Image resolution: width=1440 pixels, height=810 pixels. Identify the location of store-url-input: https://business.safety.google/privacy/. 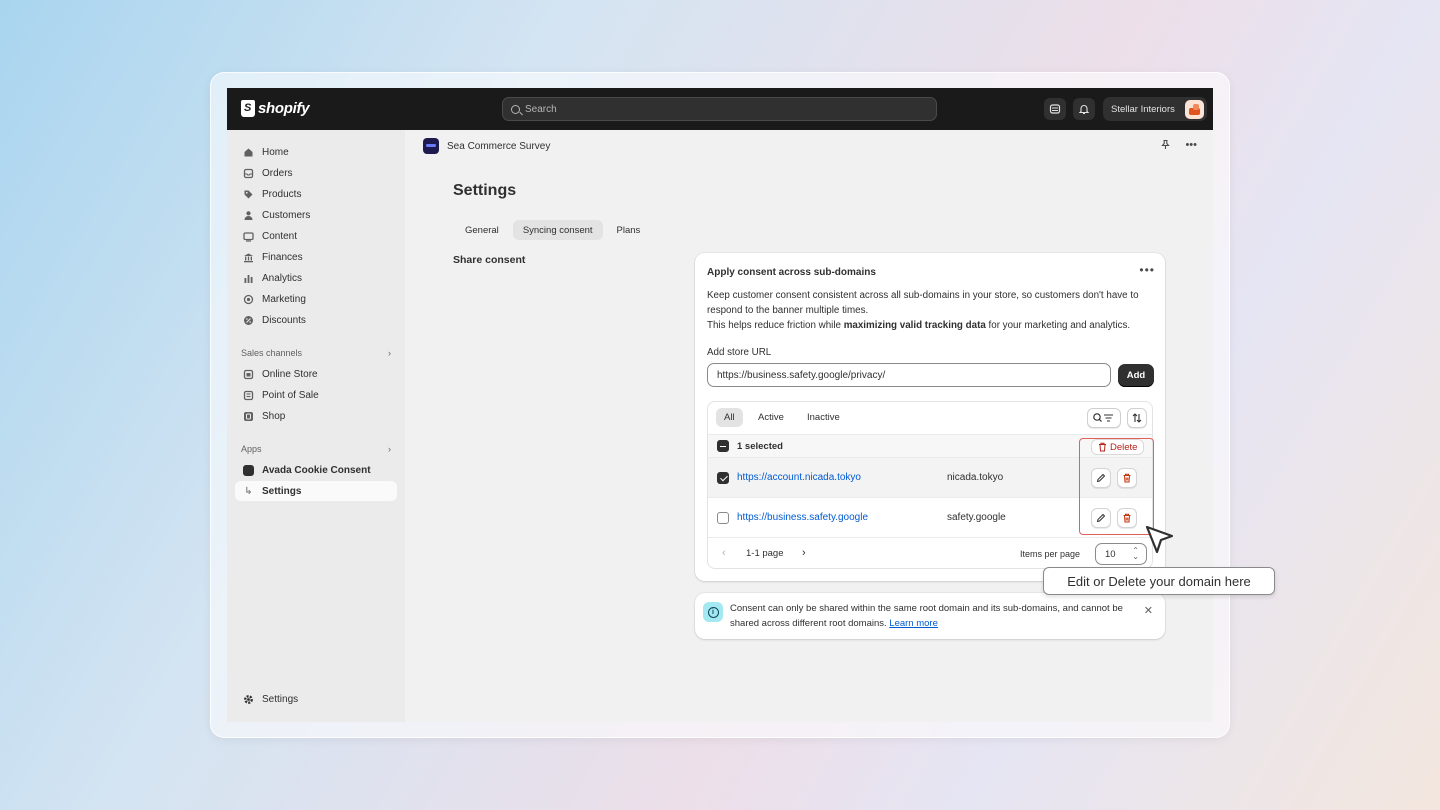
(909, 375).